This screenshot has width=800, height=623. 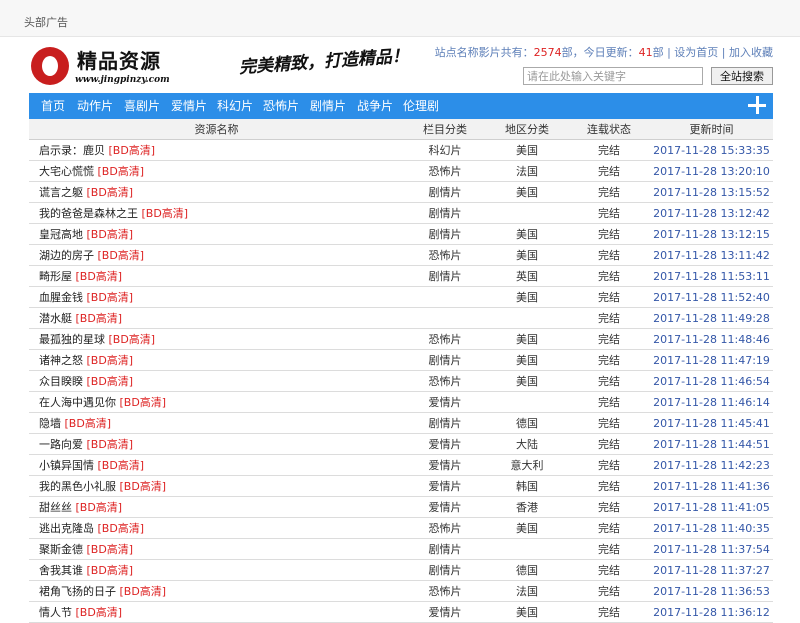 What do you see at coordinates (711, 297) in the screenshot?
I see `update-time-cell: 2017-11-28 11:52:40` at bounding box center [711, 297].